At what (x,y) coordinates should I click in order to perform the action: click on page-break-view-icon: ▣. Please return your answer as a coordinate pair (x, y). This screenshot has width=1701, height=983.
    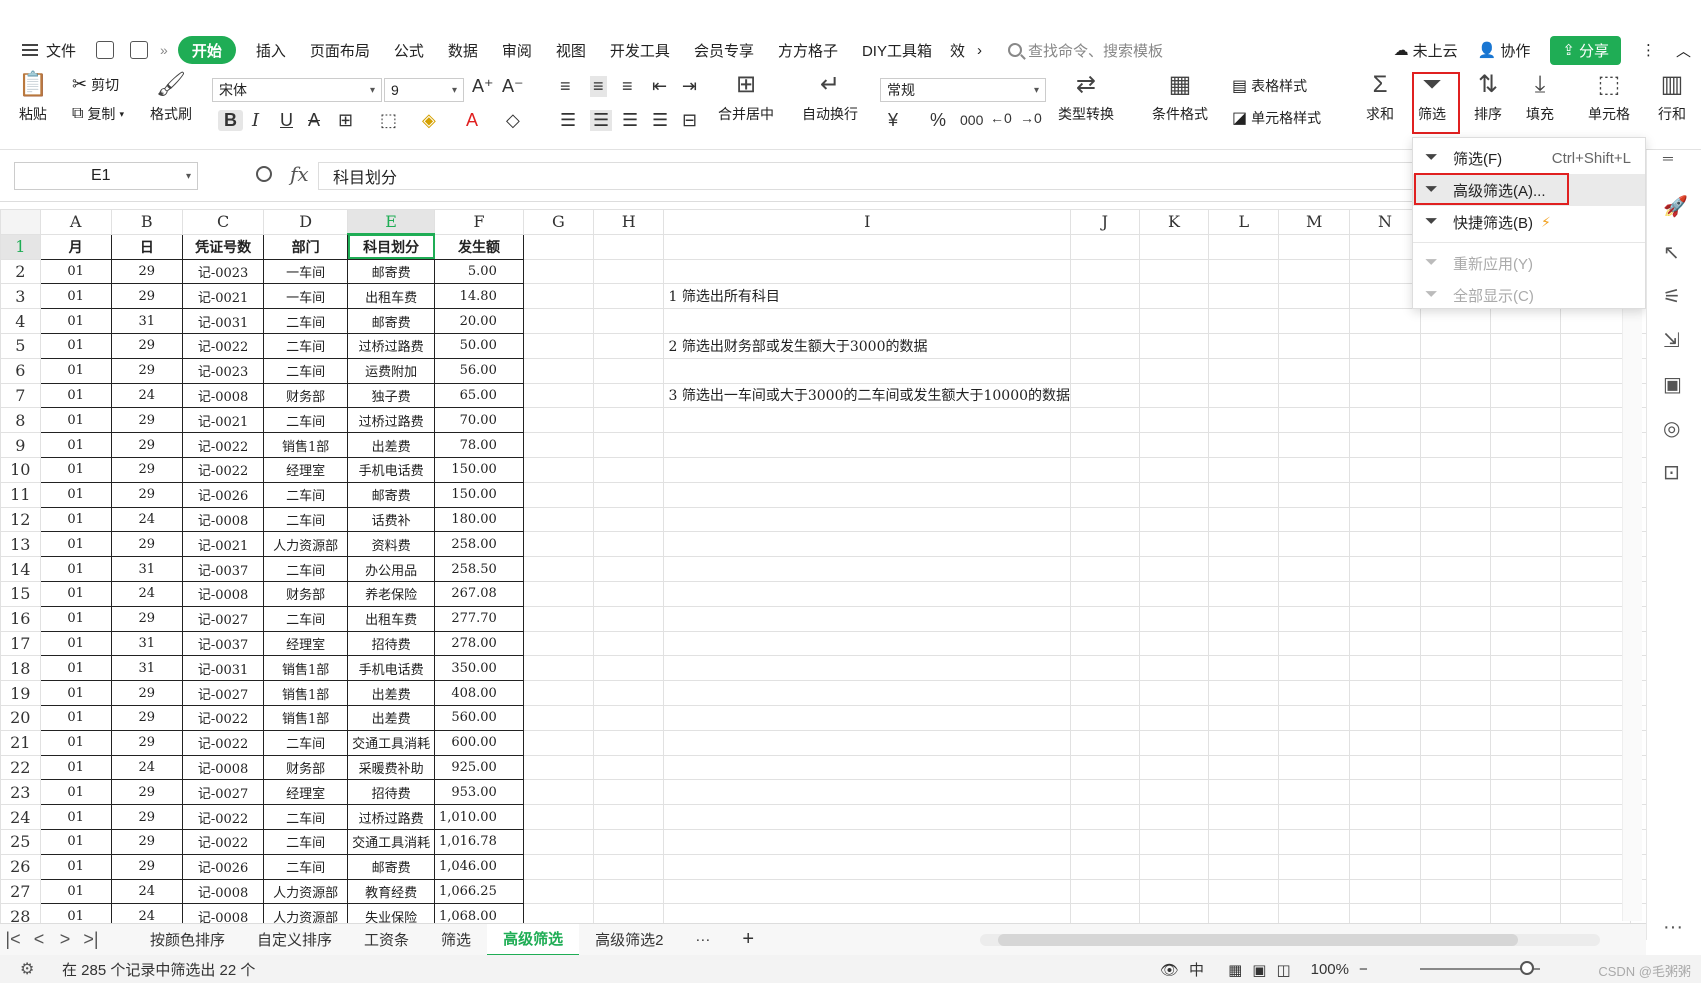
    Looking at the image, I should click on (1259, 970).